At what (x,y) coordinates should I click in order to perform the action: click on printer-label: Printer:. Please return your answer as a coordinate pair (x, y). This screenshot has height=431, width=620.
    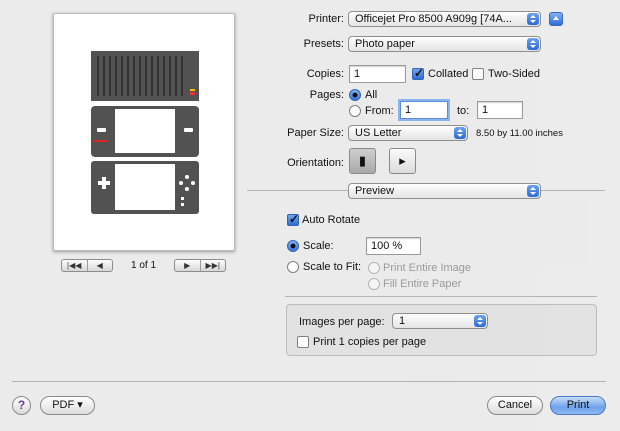
    Looking at the image, I should click on (326, 19).